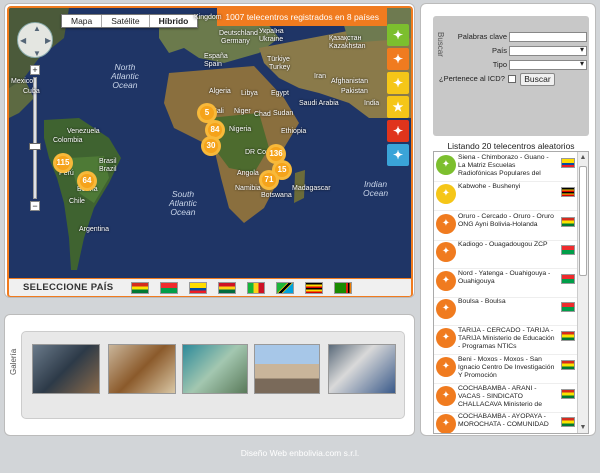  I want to click on list-title: Listando 20 telecentros aleatorios, so click(511, 146).